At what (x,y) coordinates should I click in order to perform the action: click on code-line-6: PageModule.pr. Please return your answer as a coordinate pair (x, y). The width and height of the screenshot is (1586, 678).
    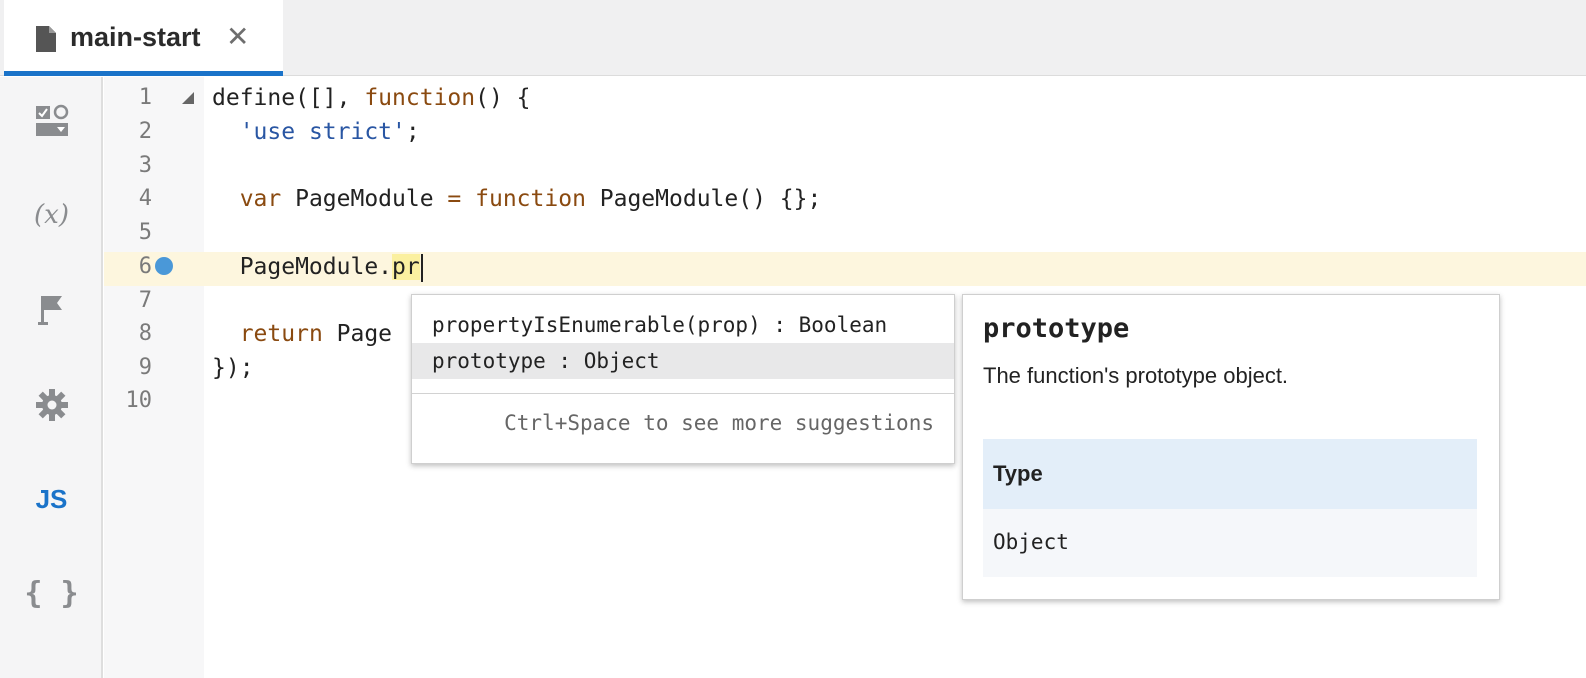
    Looking at the image, I should click on (317, 267).